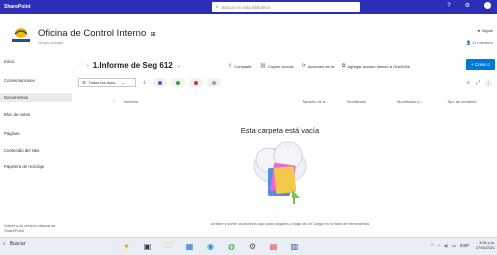  I want to click on filter-pills, so click(187, 82).